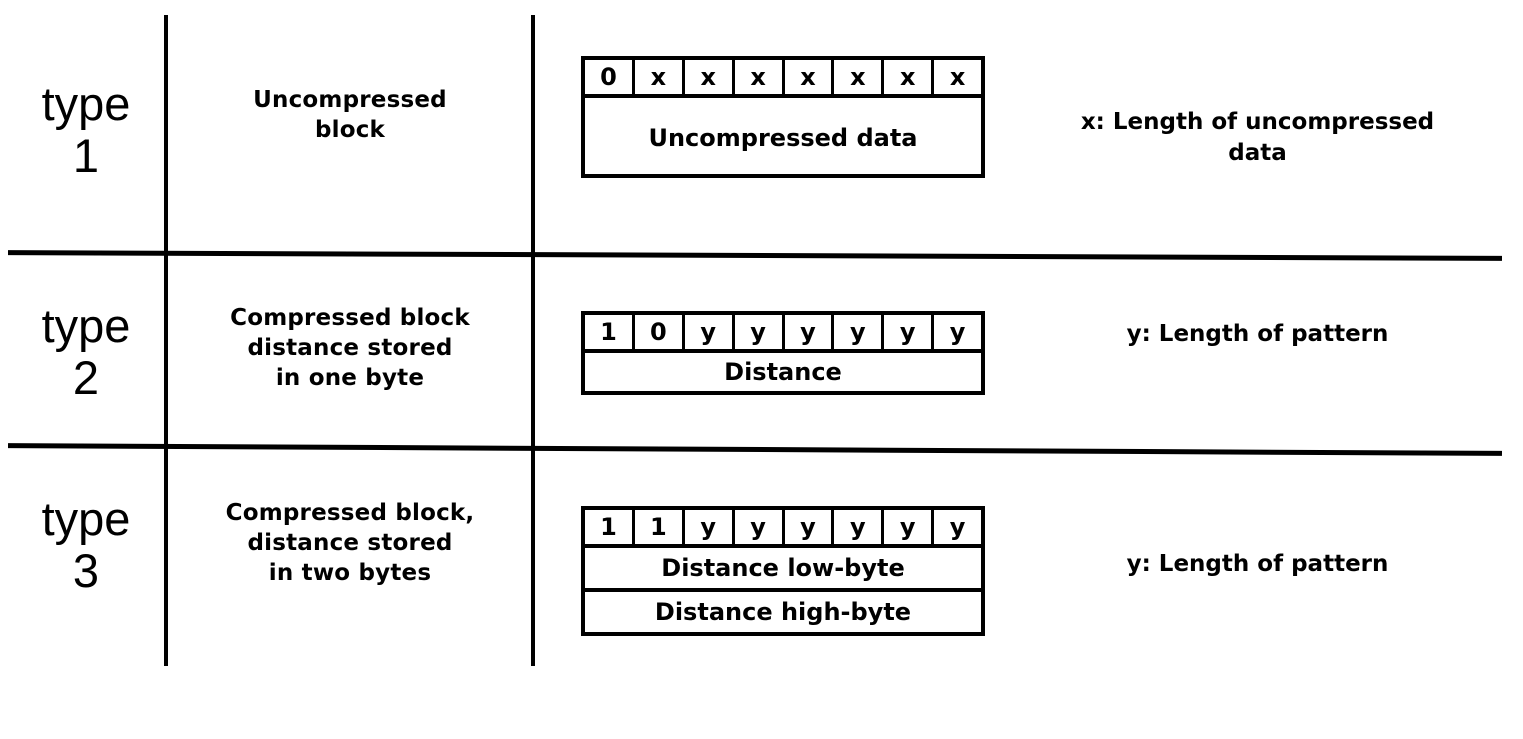 This screenshot has height=739, width=1523. Describe the element at coordinates (350, 318) in the screenshot. I see `row-2-description-line-1: Compressed block` at that location.